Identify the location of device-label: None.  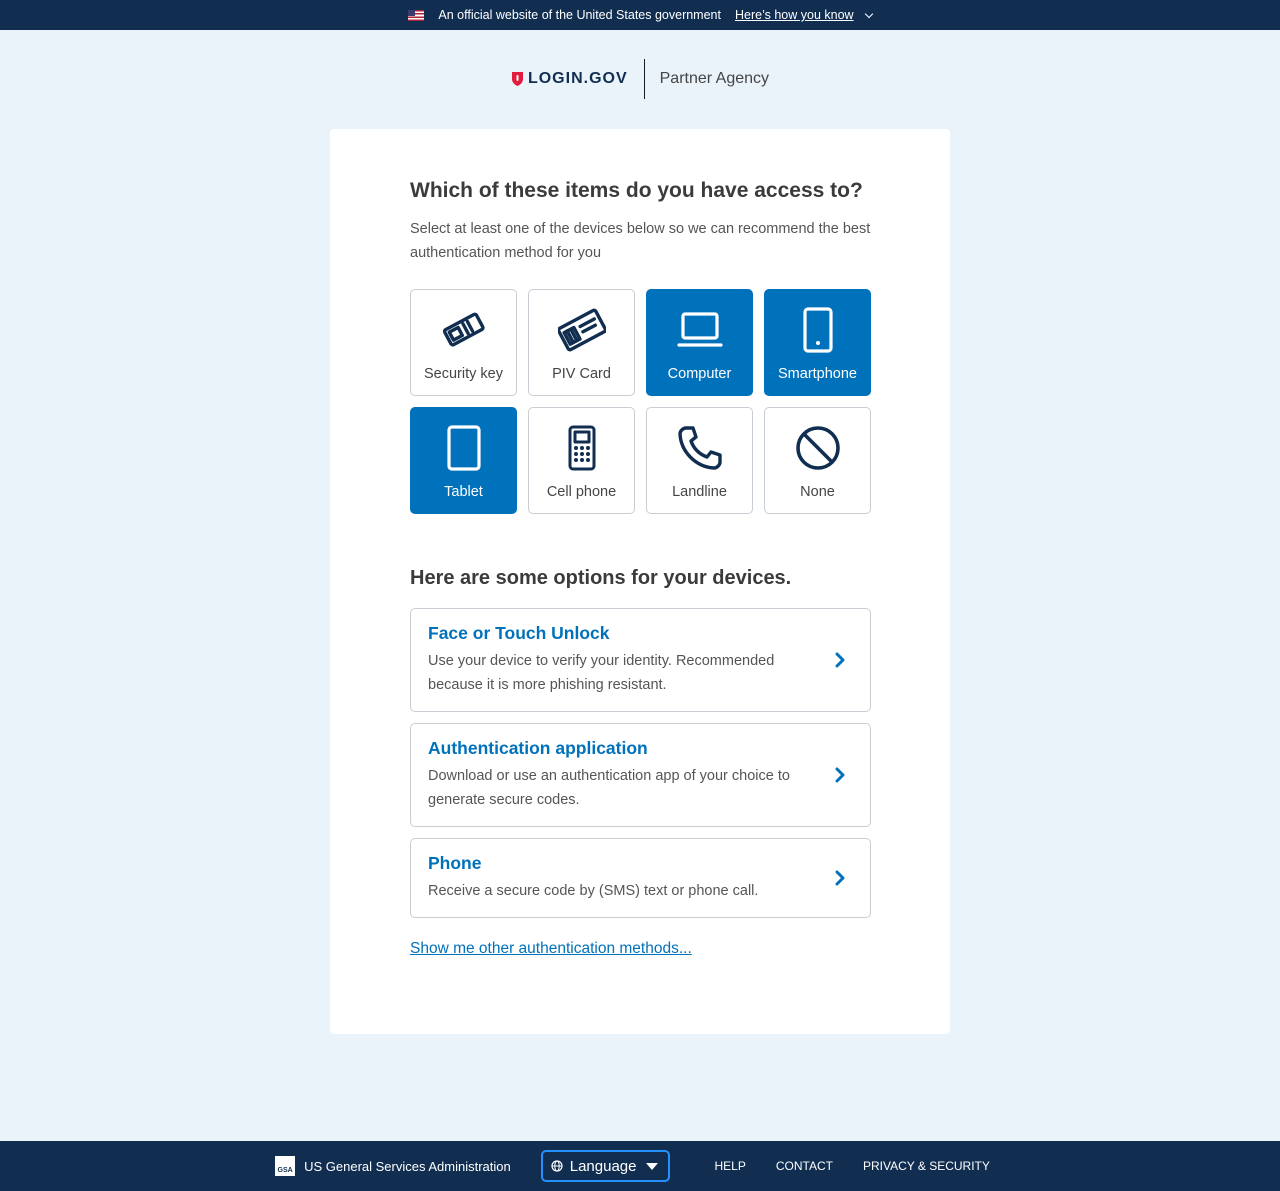
(817, 492).